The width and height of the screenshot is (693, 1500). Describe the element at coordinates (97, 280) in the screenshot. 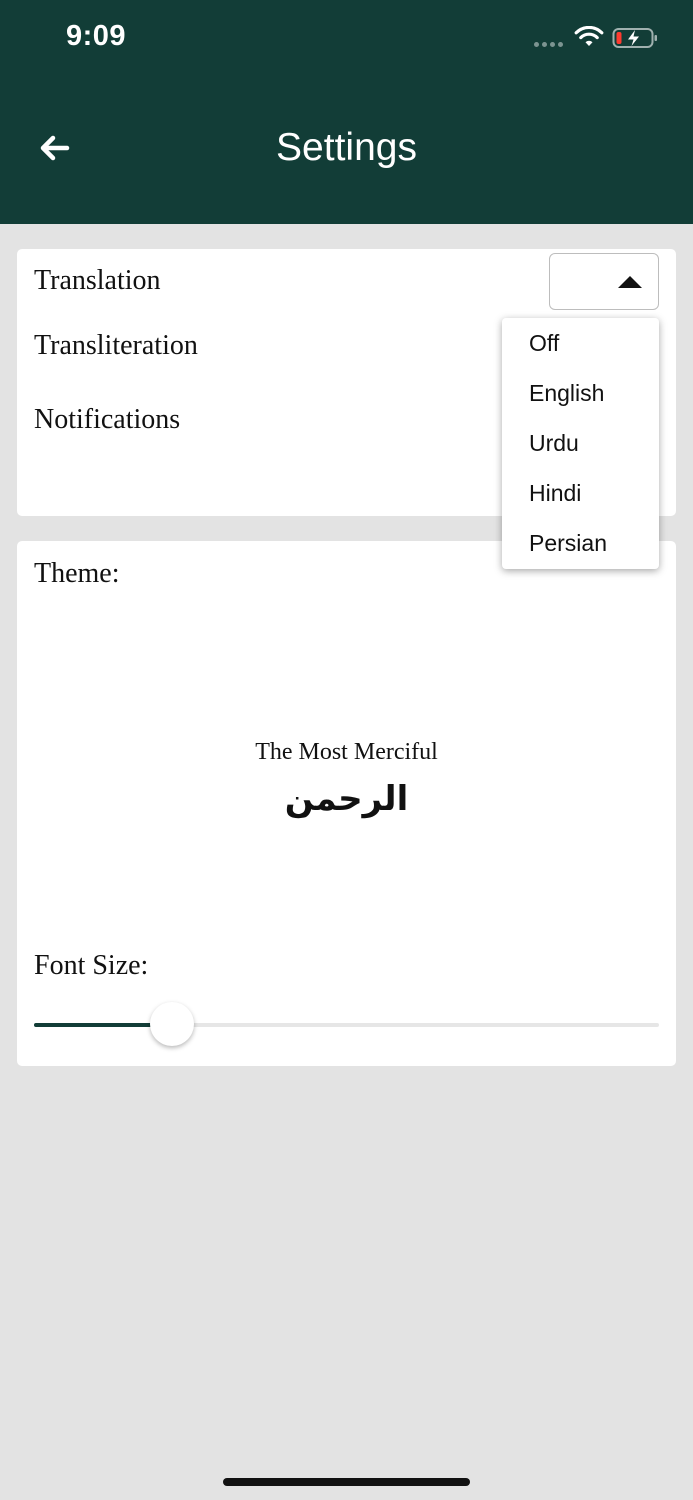

I see `translation-label: Translation` at that location.